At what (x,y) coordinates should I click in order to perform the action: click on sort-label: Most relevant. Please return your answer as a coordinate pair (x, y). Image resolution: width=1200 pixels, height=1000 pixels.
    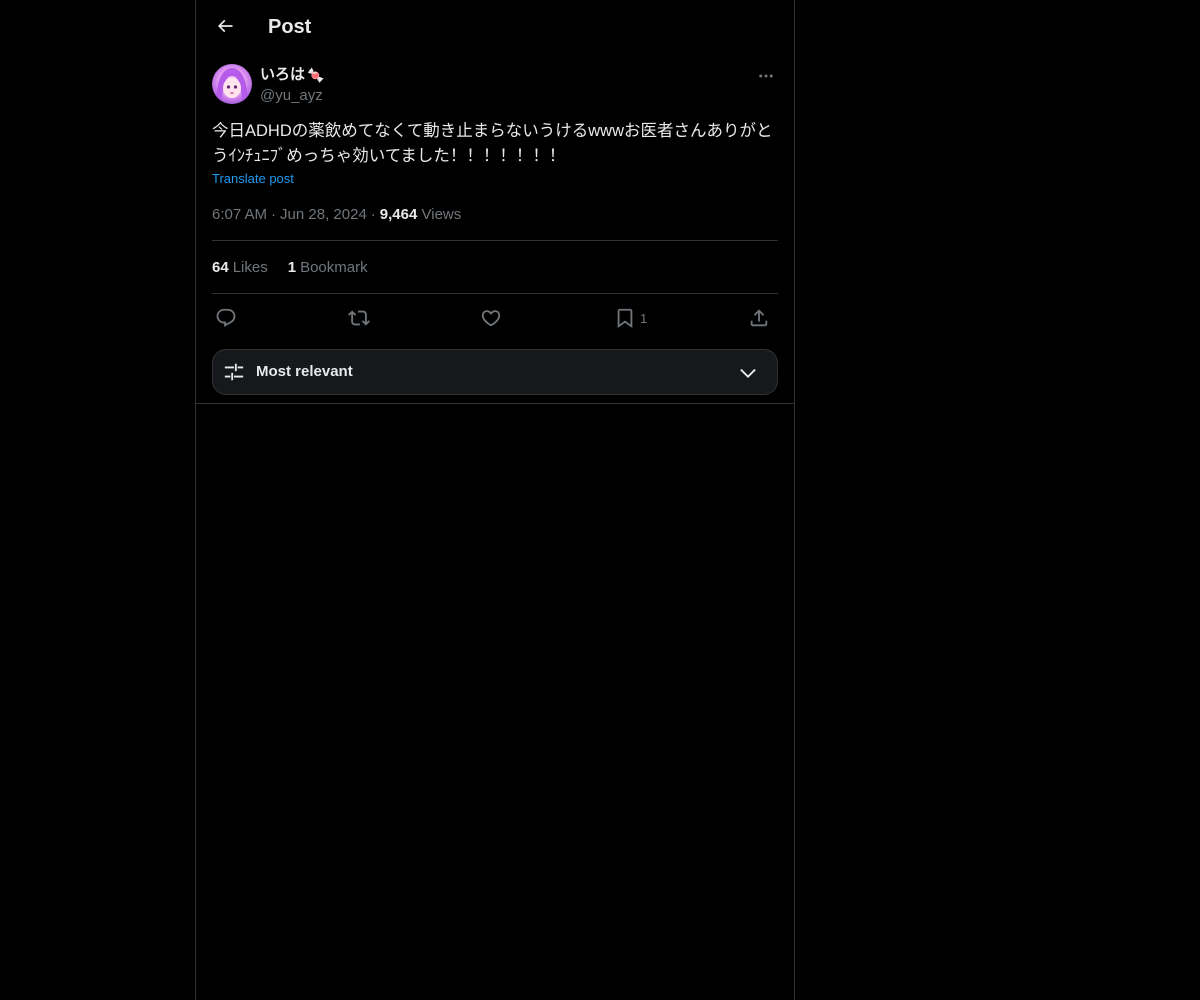
    Looking at the image, I should click on (304, 371).